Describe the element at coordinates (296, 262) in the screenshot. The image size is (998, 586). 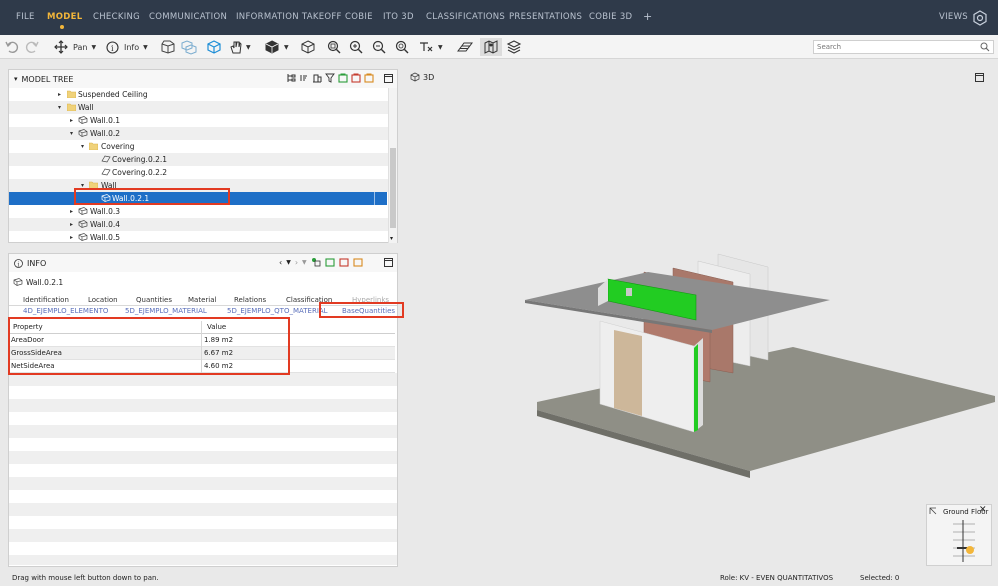
I see `next-icon: ›` at that location.